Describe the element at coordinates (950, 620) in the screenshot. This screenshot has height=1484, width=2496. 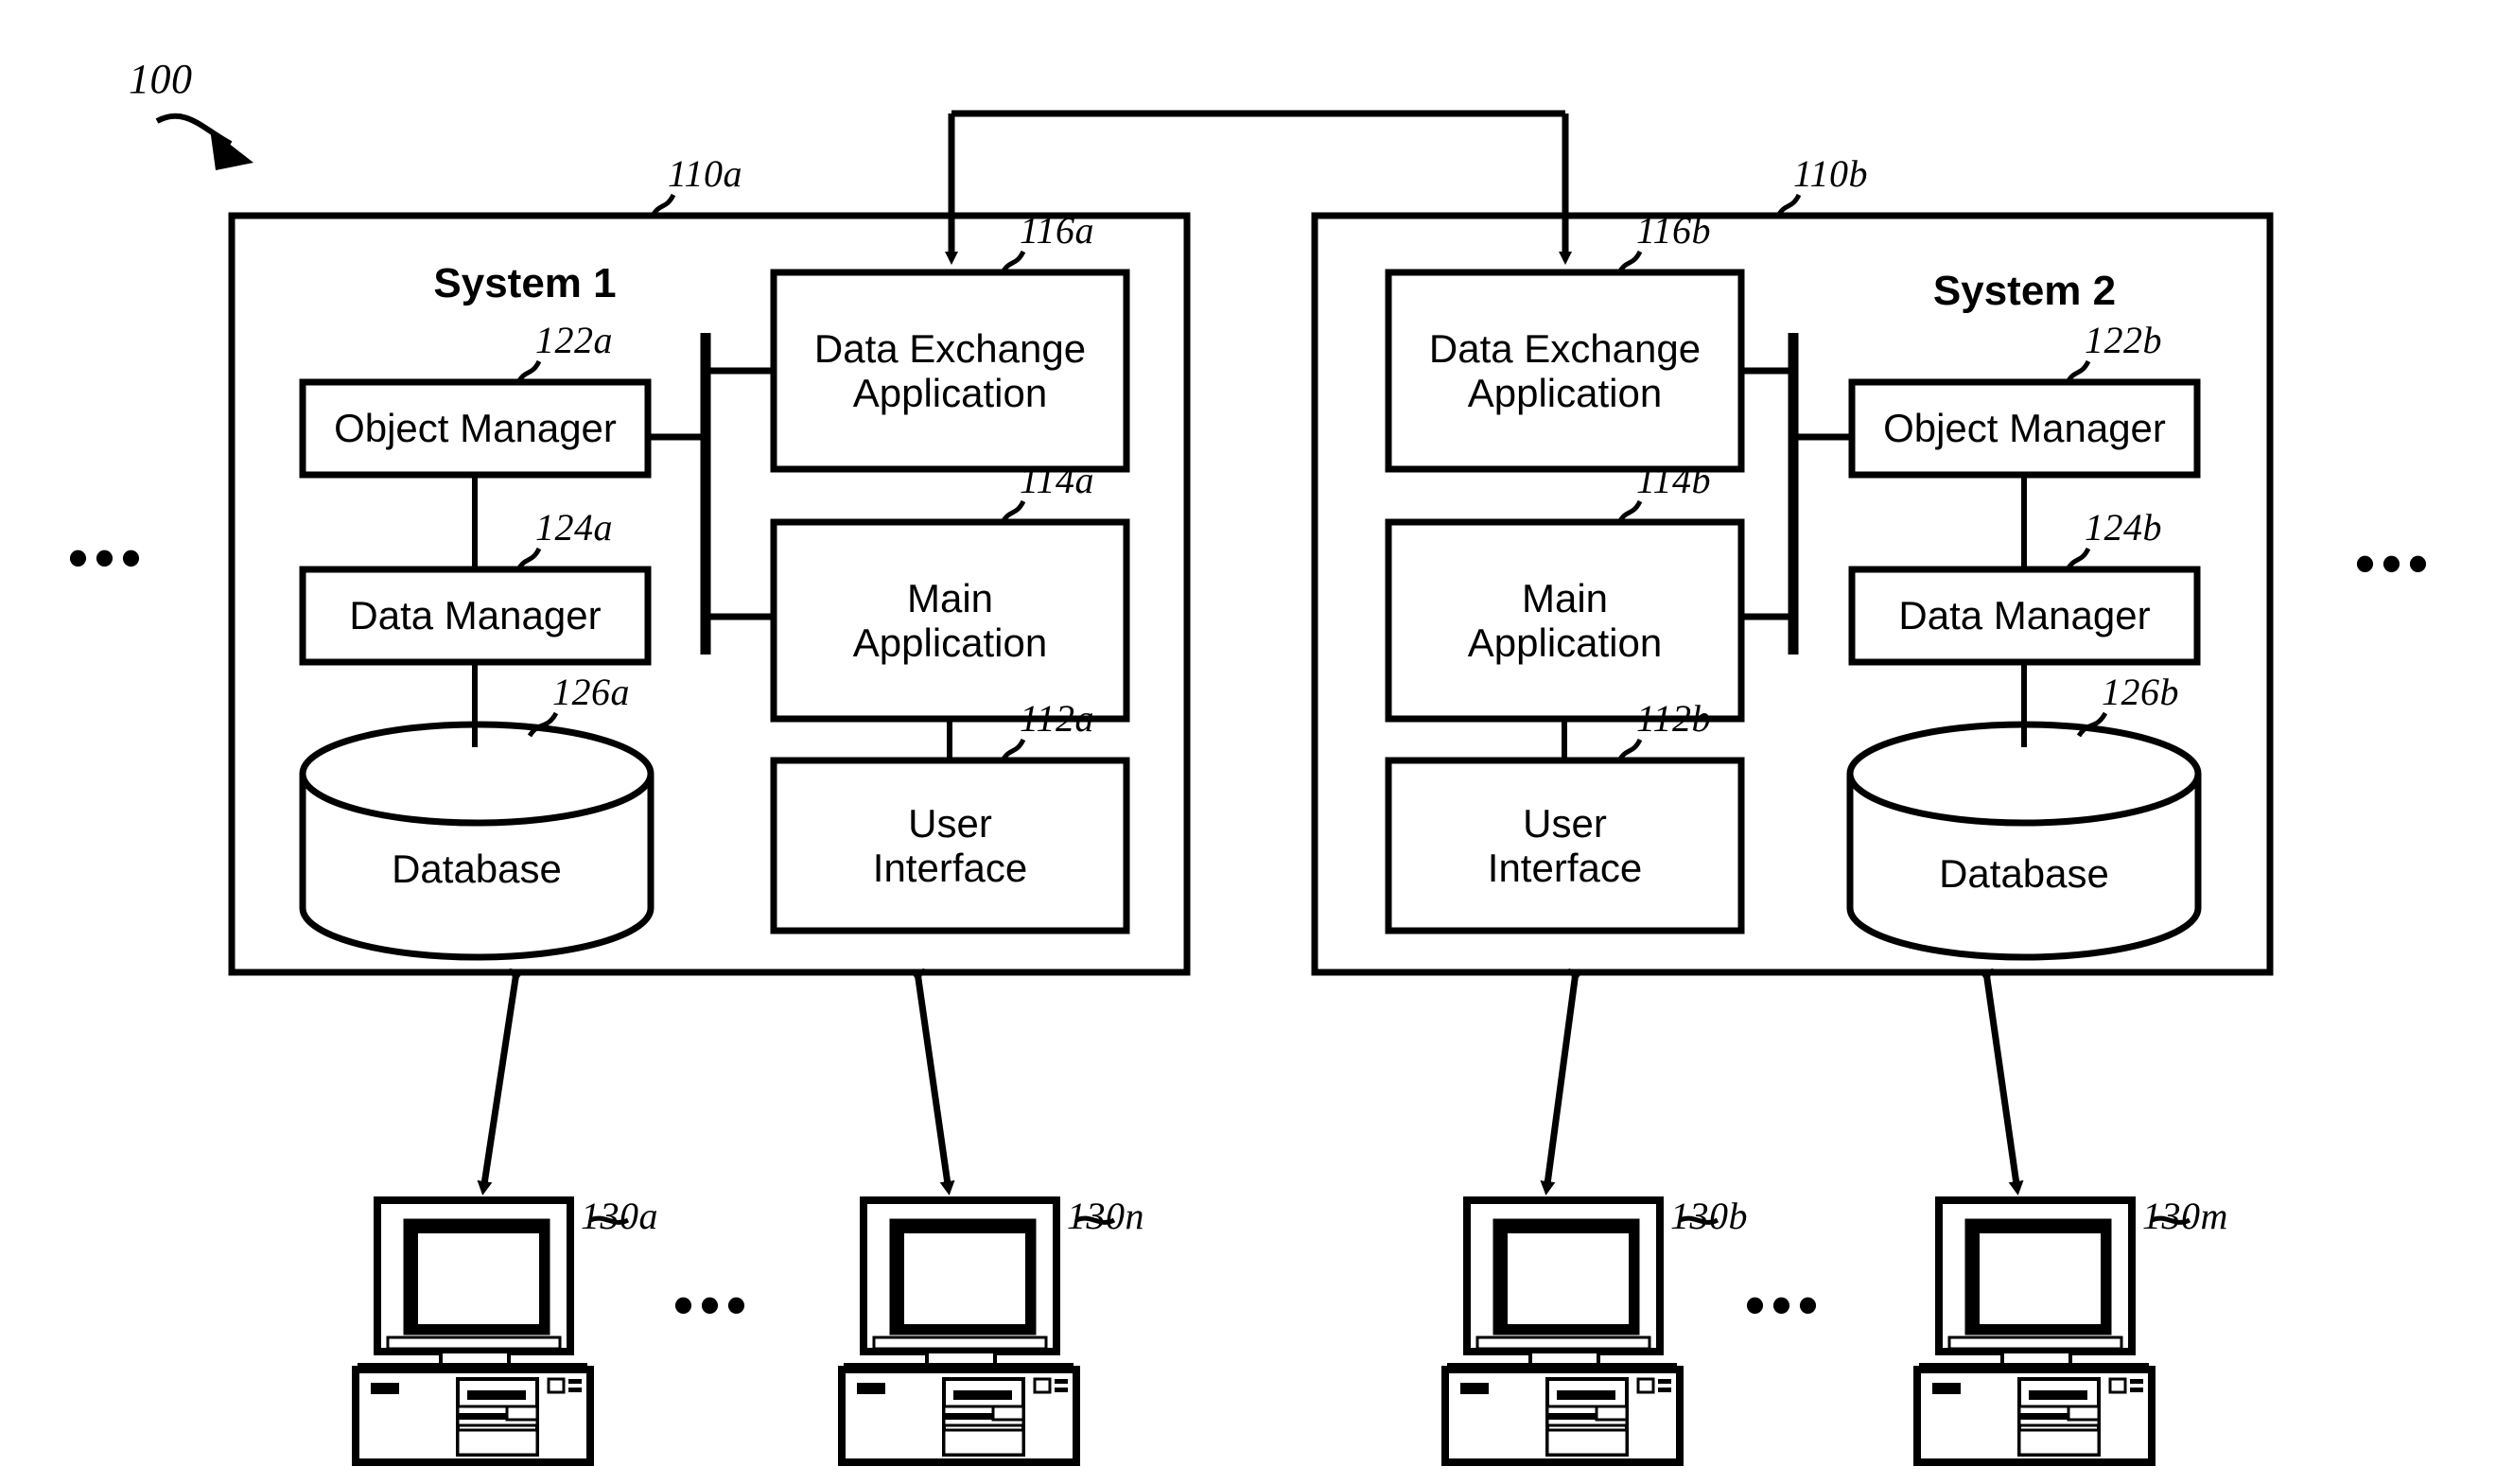
I see `main-application-a-label: Main Application` at that location.